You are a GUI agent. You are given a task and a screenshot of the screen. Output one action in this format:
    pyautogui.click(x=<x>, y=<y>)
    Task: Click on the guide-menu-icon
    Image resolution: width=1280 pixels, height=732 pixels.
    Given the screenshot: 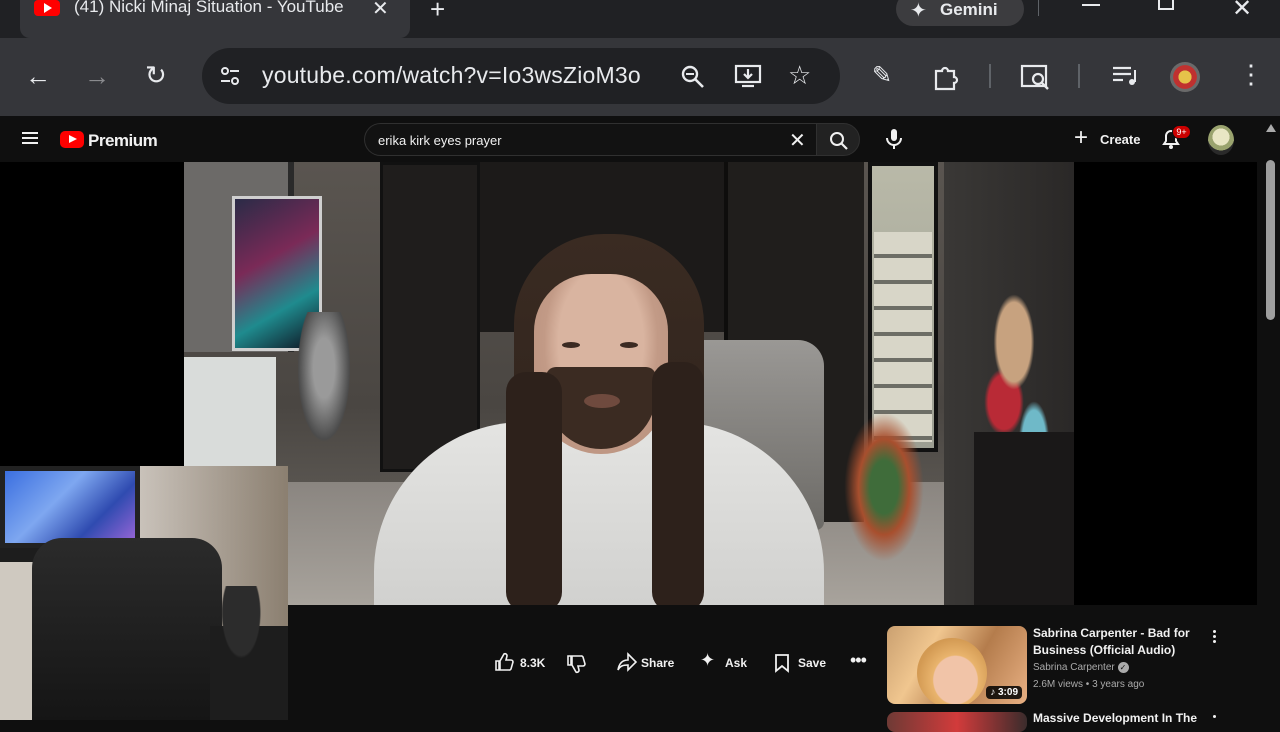 What is the action you would take?
    pyautogui.click(x=30, y=138)
    